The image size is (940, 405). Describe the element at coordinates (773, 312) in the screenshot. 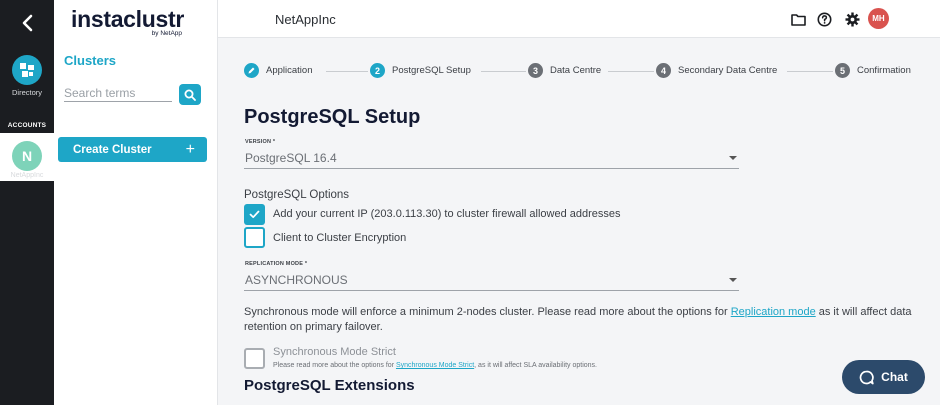

I see `replication-mode-link: Replication mode` at that location.